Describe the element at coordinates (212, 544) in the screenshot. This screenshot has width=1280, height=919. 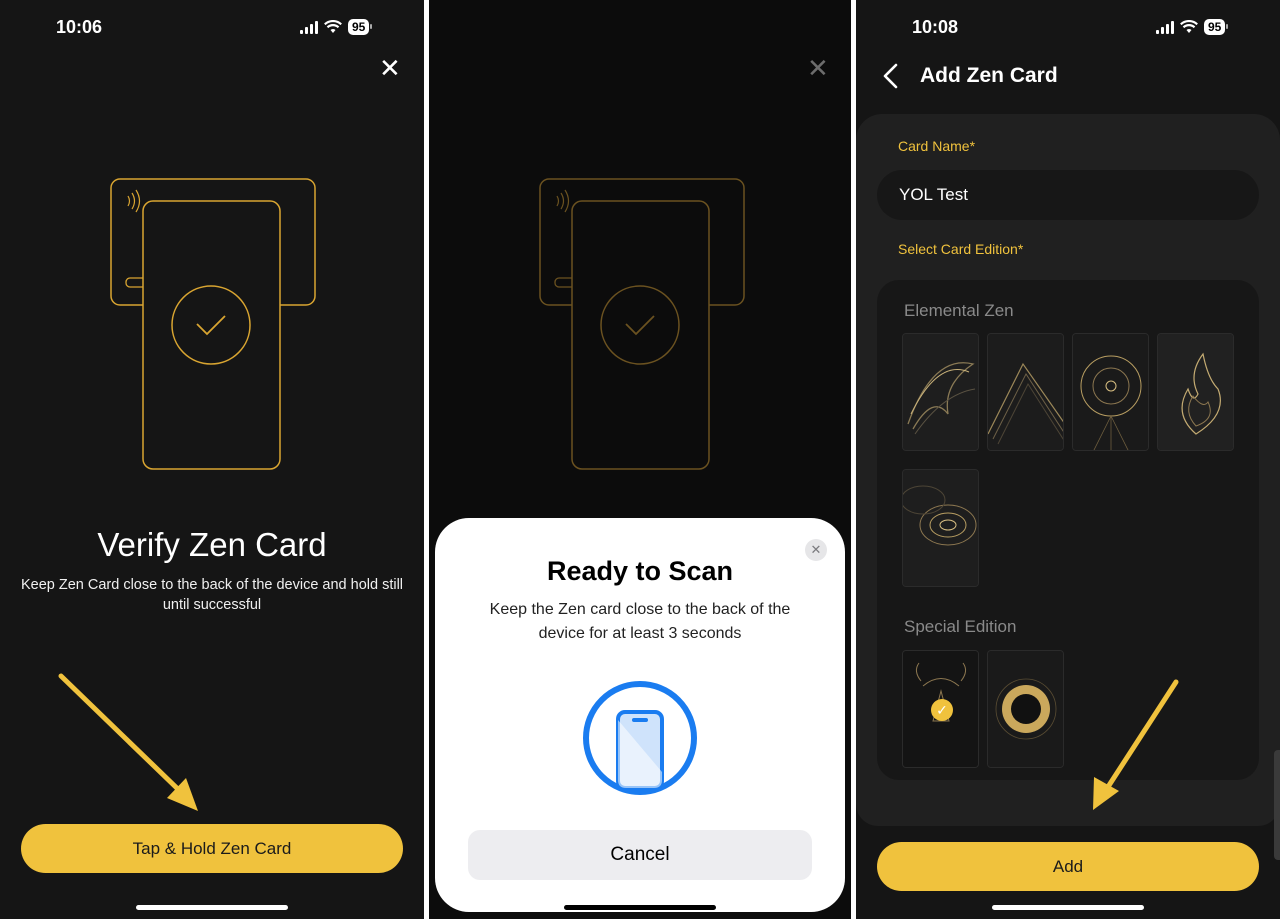
I see `page-title: Verify Zen Card` at that location.